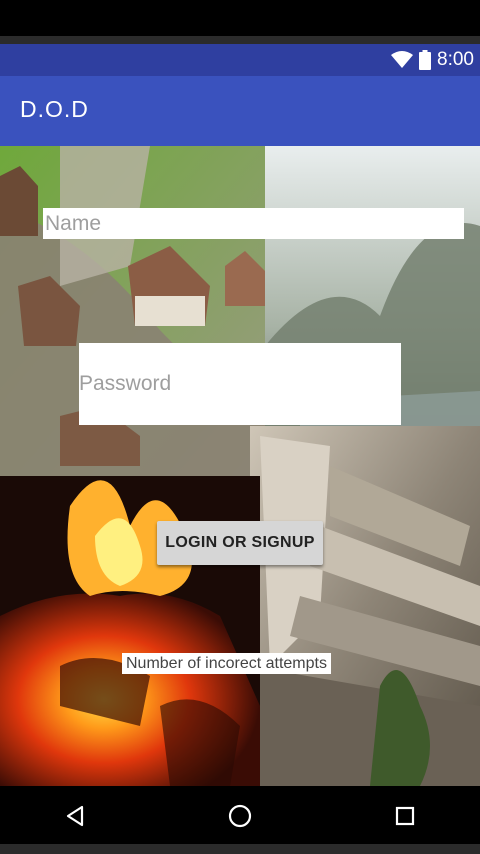 The height and width of the screenshot is (854, 480). Describe the element at coordinates (240, 18) in the screenshot. I see `top-bezel` at that location.